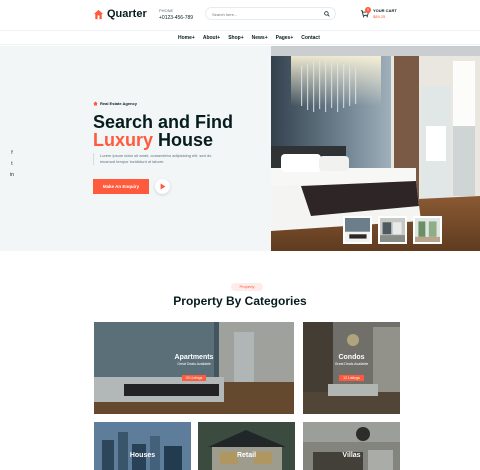 The height and width of the screenshot is (470, 480). I want to click on card-caption: Houses, so click(142, 455).